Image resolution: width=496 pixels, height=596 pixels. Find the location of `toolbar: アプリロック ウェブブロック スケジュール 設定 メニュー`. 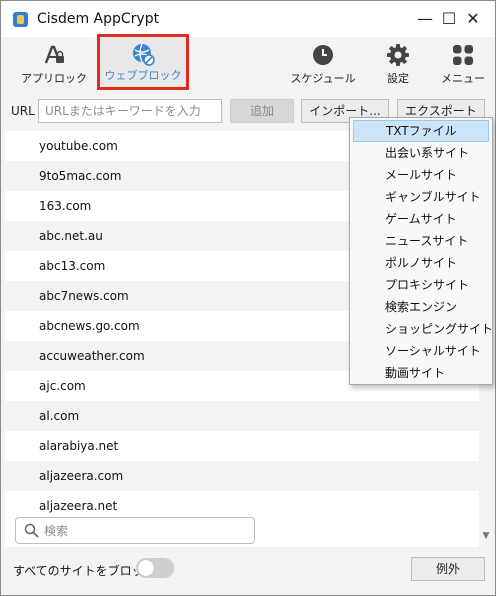

toolbar: アプリロック ウェブブロック スケジュール 設定 メニュー is located at coordinates (248, 63).